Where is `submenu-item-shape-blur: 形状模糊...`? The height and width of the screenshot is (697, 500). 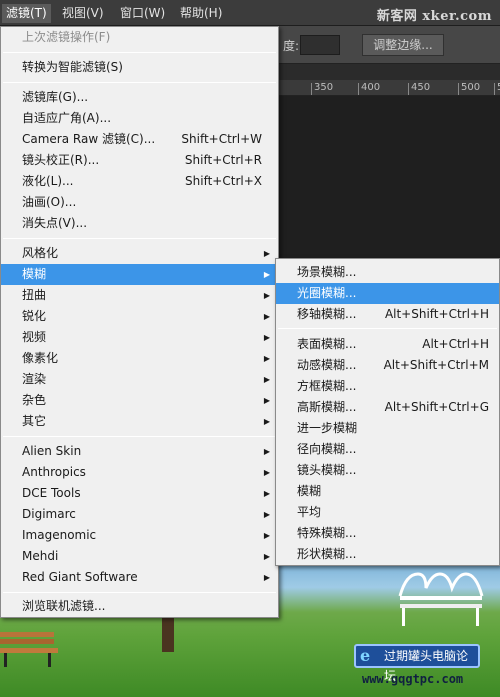
submenu-item-shape-blur: 形状模糊... is located at coordinates (387, 554).